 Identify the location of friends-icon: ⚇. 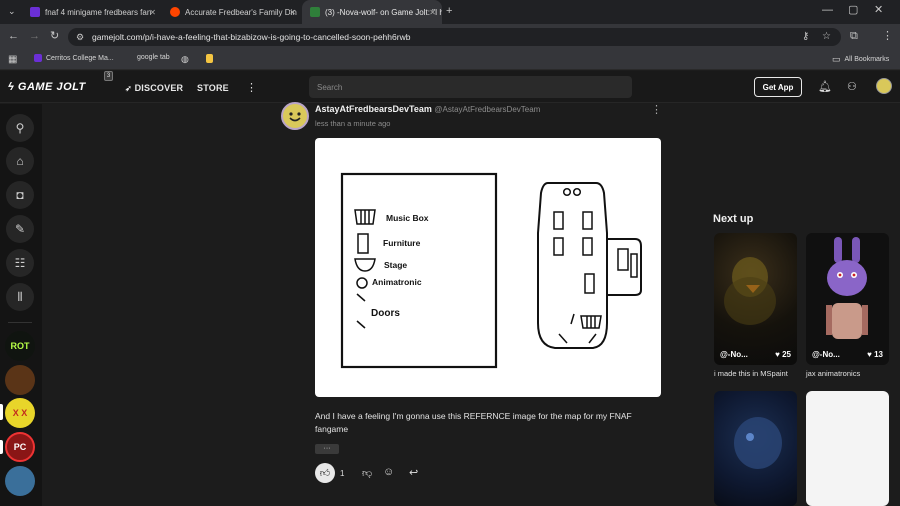
(852, 86).